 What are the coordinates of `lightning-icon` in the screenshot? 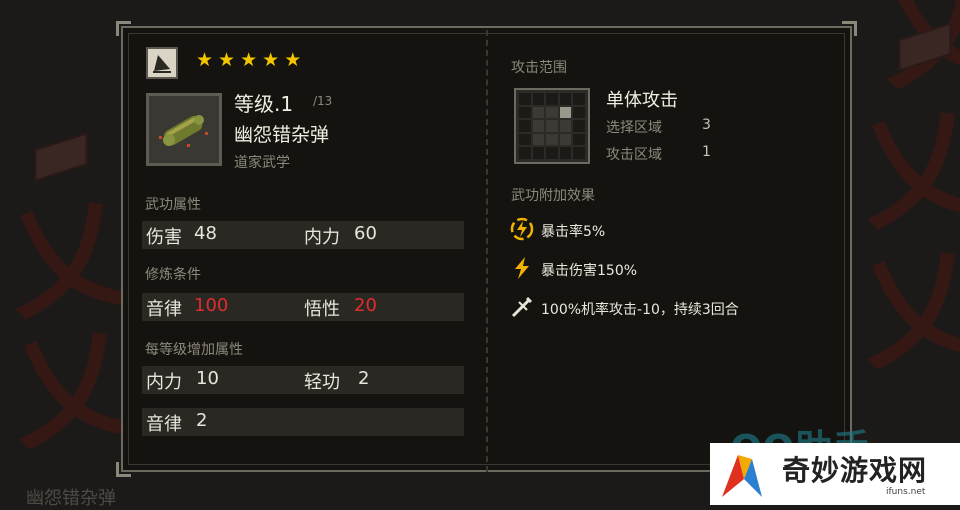 It's located at (522, 268).